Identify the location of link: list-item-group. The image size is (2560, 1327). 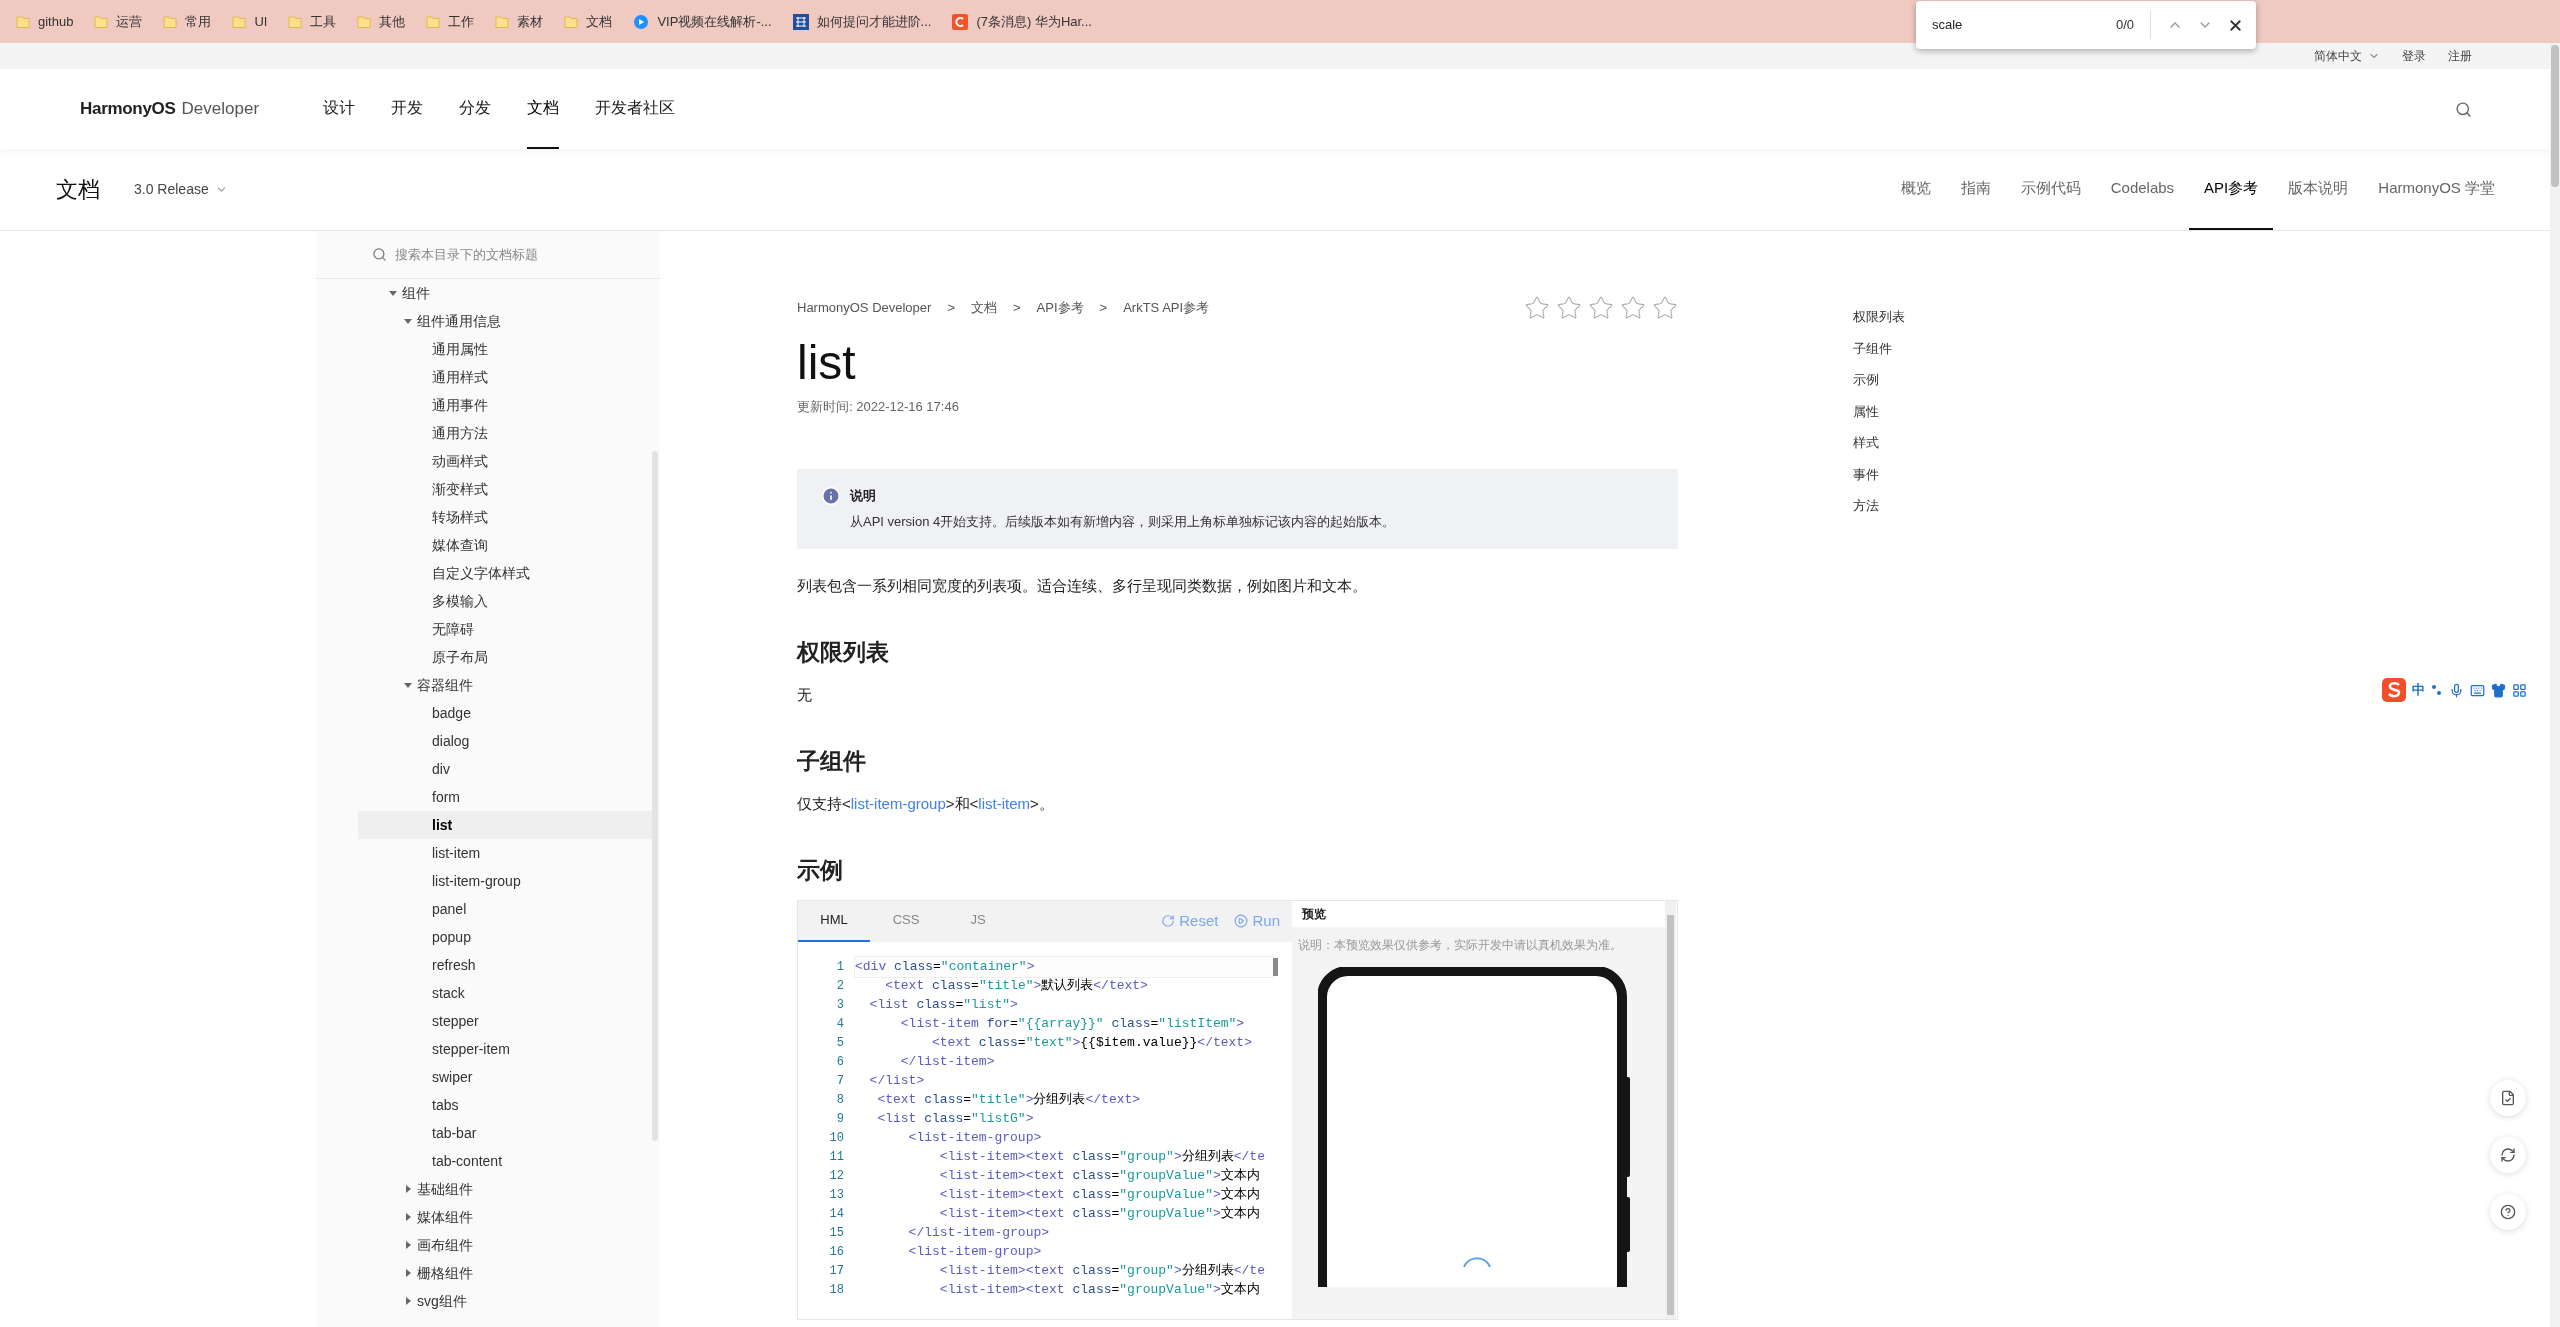
(898, 803).